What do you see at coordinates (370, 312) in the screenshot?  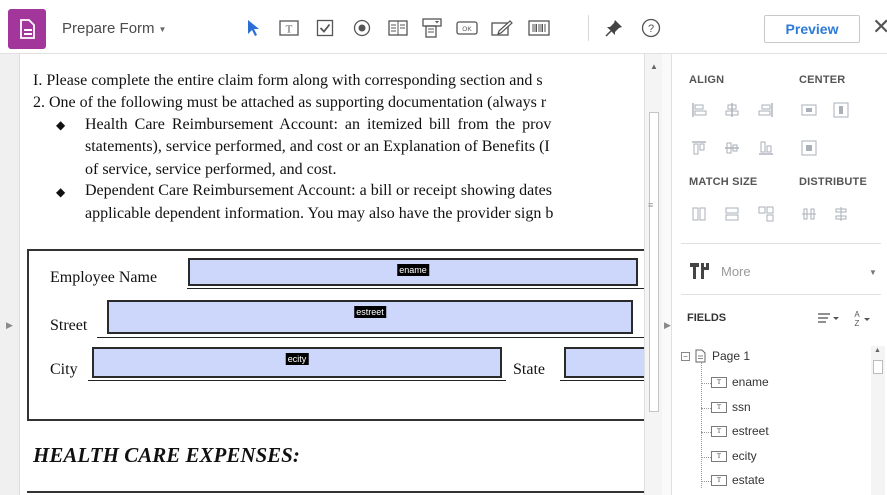 I see `field-name-tag: estreet` at bounding box center [370, 312].